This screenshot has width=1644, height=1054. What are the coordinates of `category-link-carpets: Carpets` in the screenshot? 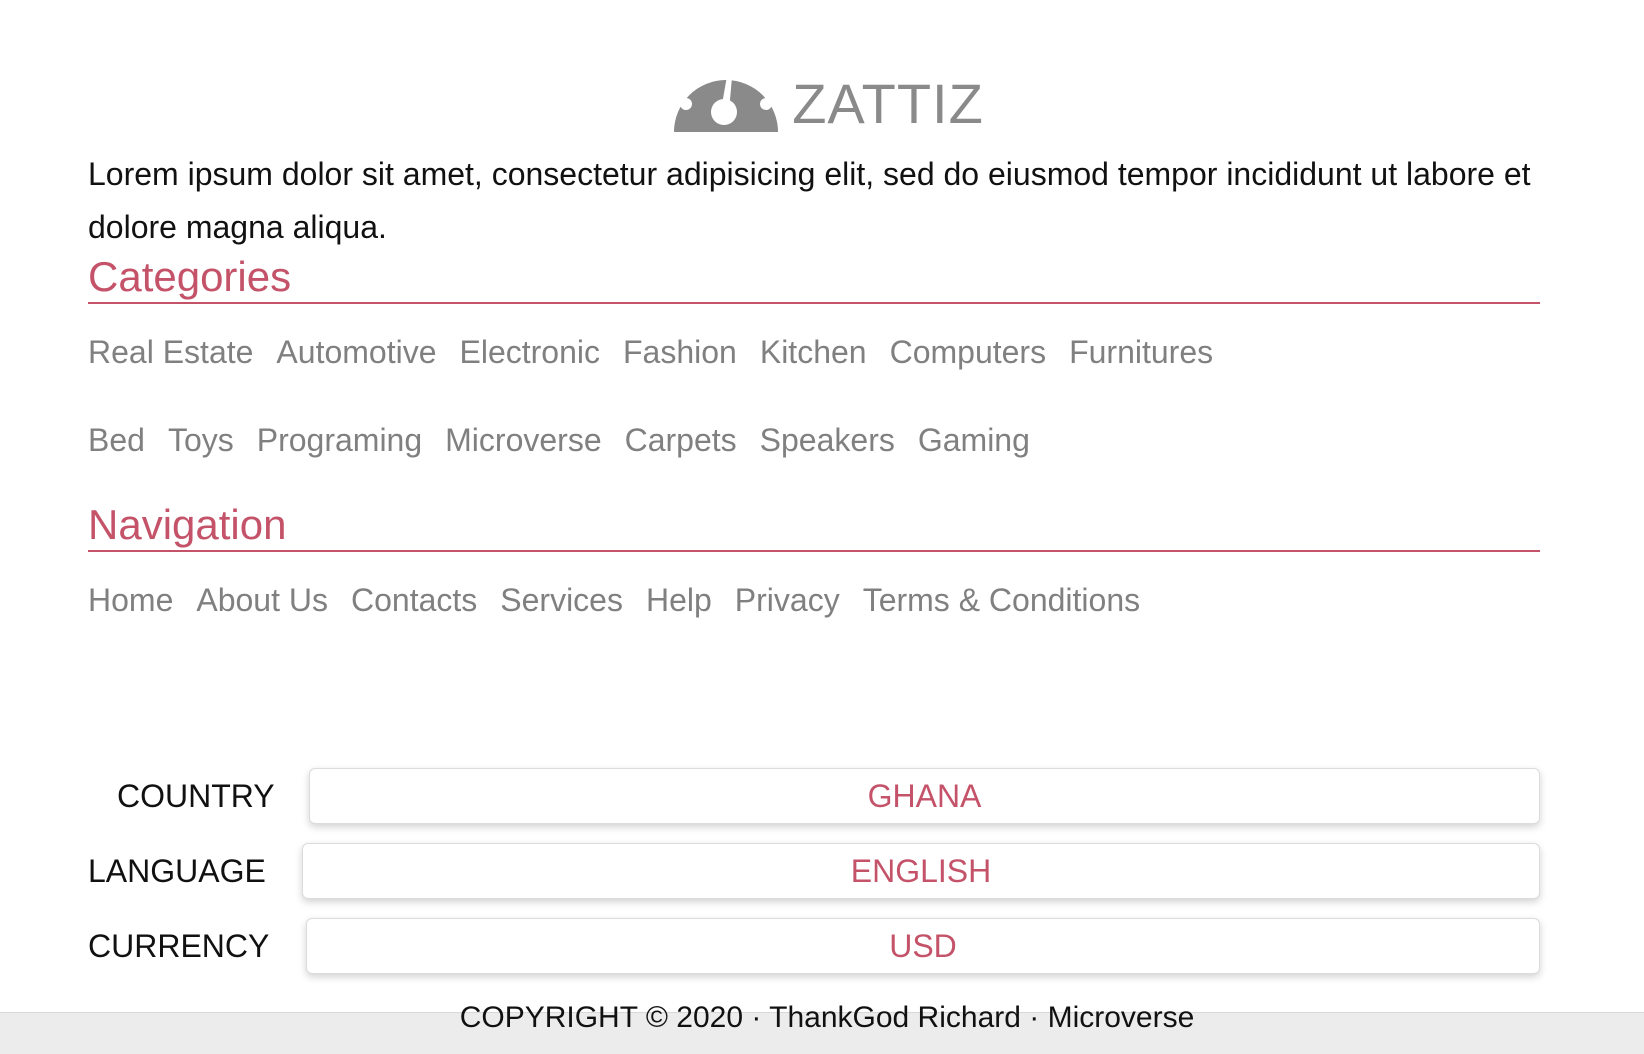 It's located at (681, 440).